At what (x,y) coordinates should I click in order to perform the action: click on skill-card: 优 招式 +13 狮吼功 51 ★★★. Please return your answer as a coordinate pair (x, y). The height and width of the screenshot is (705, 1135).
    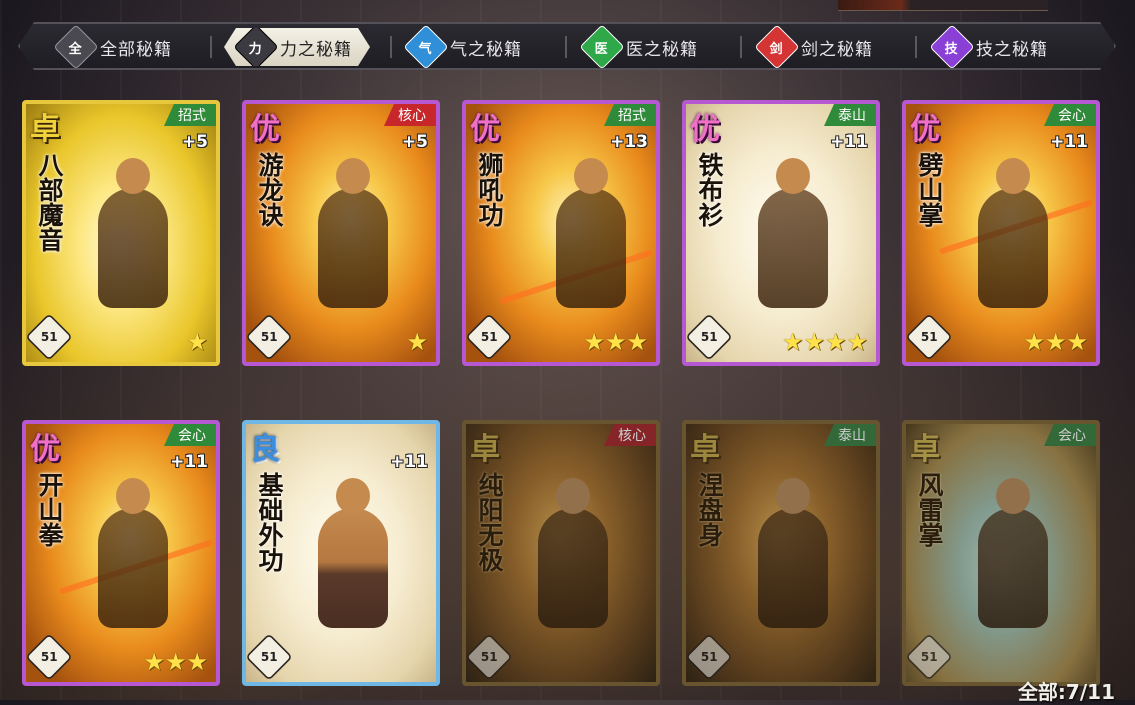
    Looking at the image, I should click on (561, 233).